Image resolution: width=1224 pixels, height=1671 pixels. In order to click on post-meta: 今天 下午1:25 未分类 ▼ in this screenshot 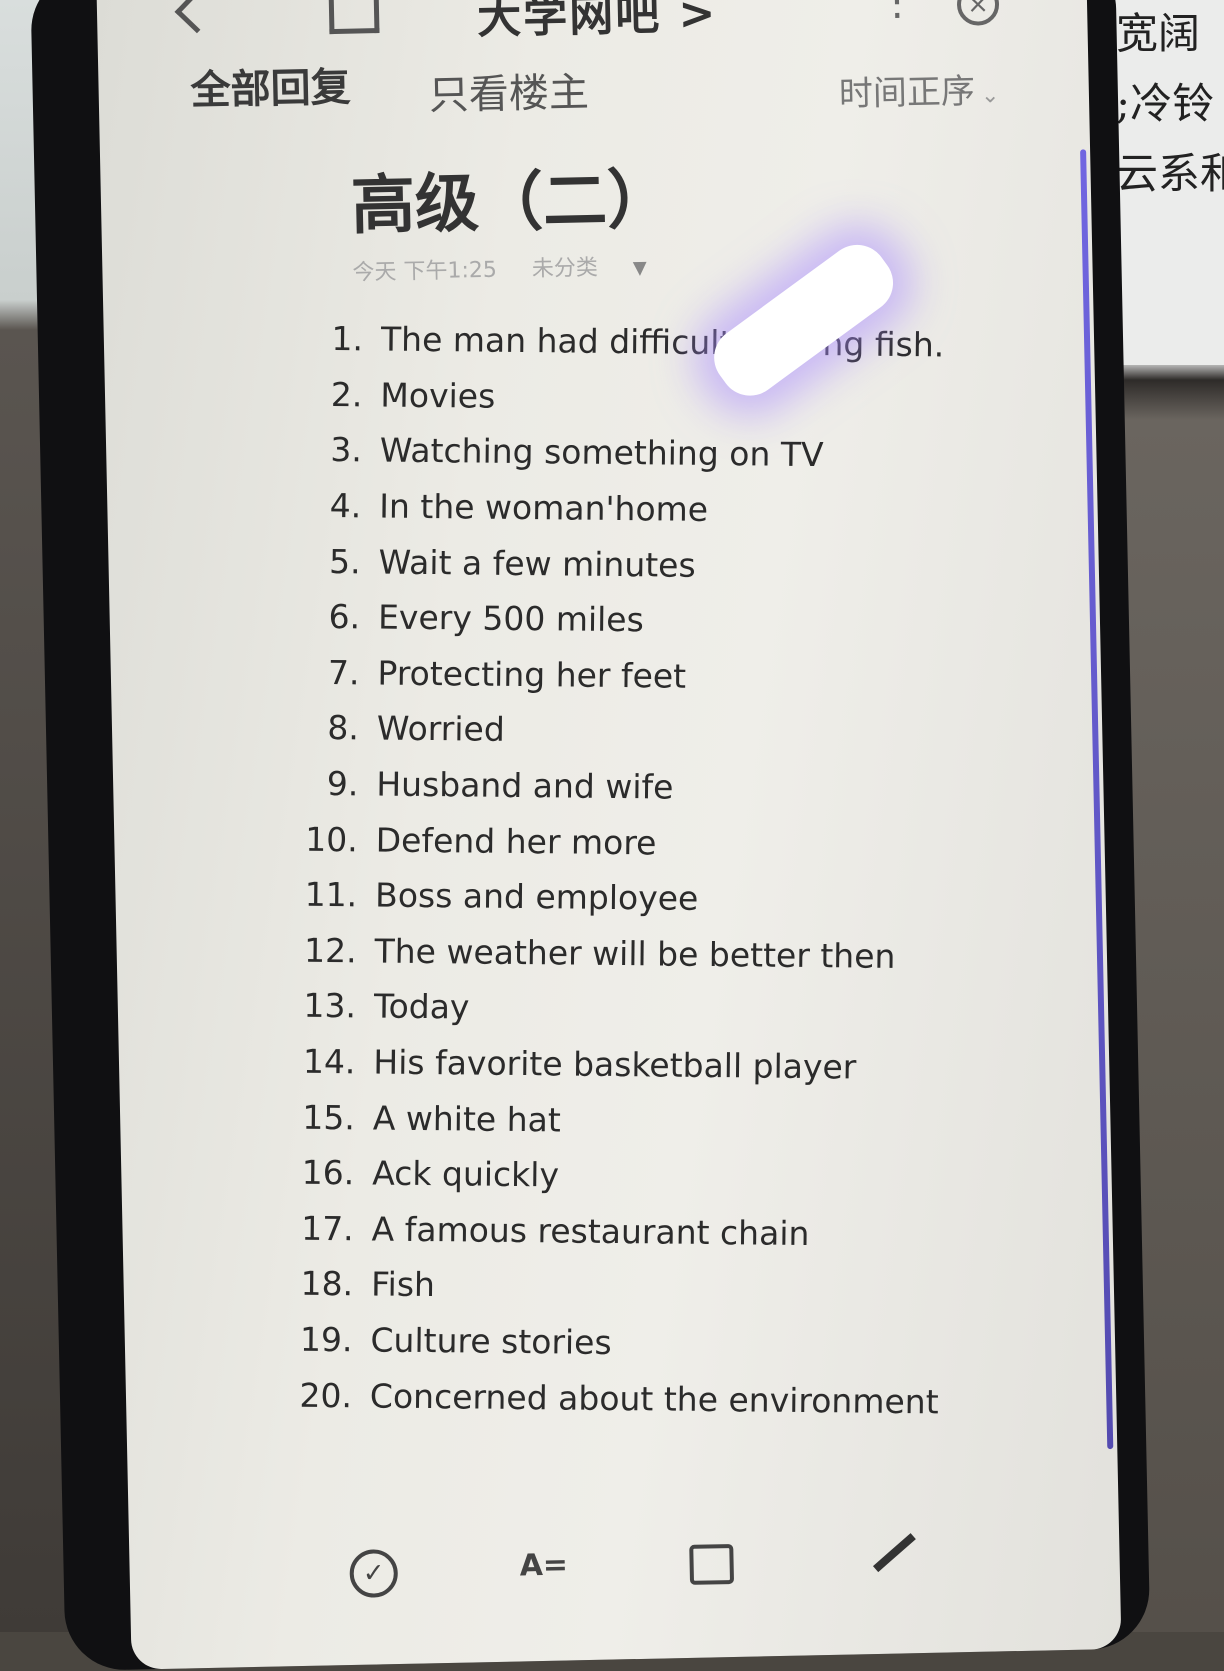, I will do `click(527, 266)`.